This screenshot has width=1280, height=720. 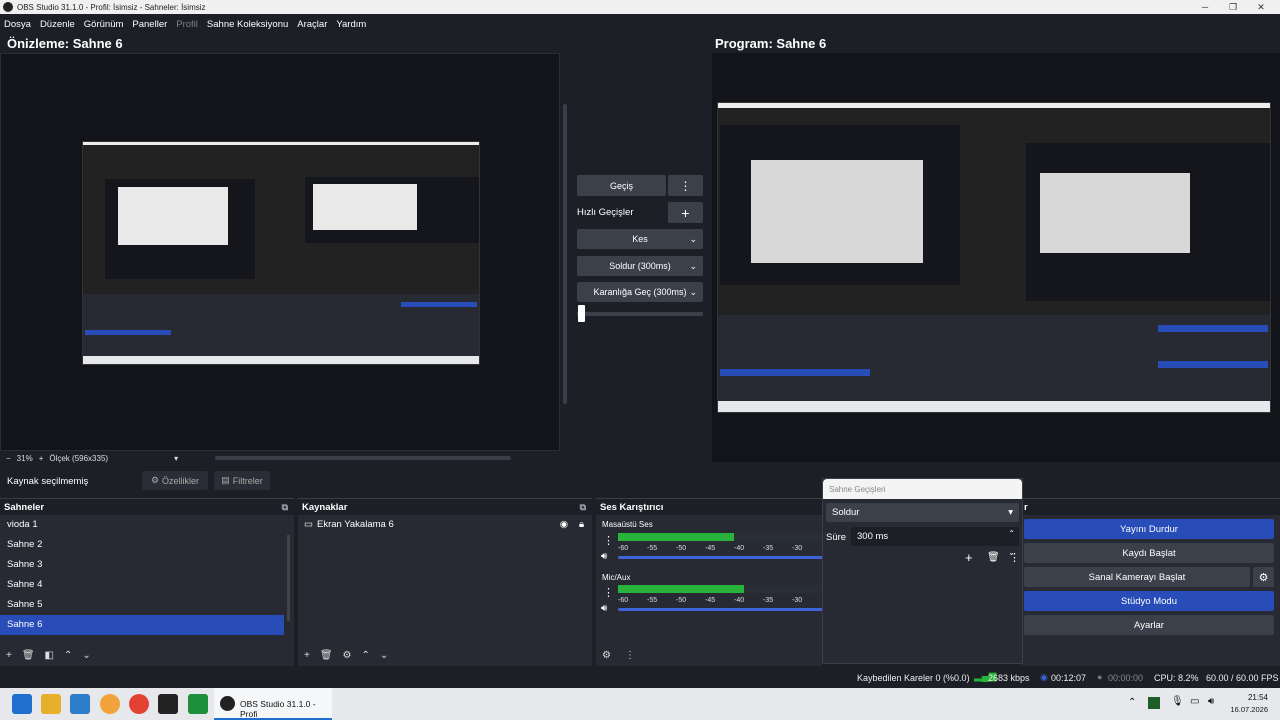 What do you see at coordinates (632, 507) in the screenshot?
I see `mixer-title: Ses Karıştırıcı` at bounding box center [632, 507].